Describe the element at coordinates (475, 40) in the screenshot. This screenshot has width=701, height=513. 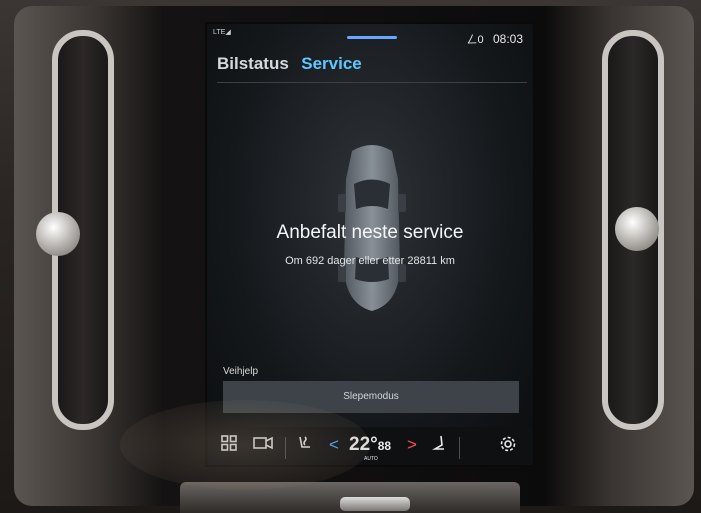
I see `location-icon: ㄥ0` at that location.